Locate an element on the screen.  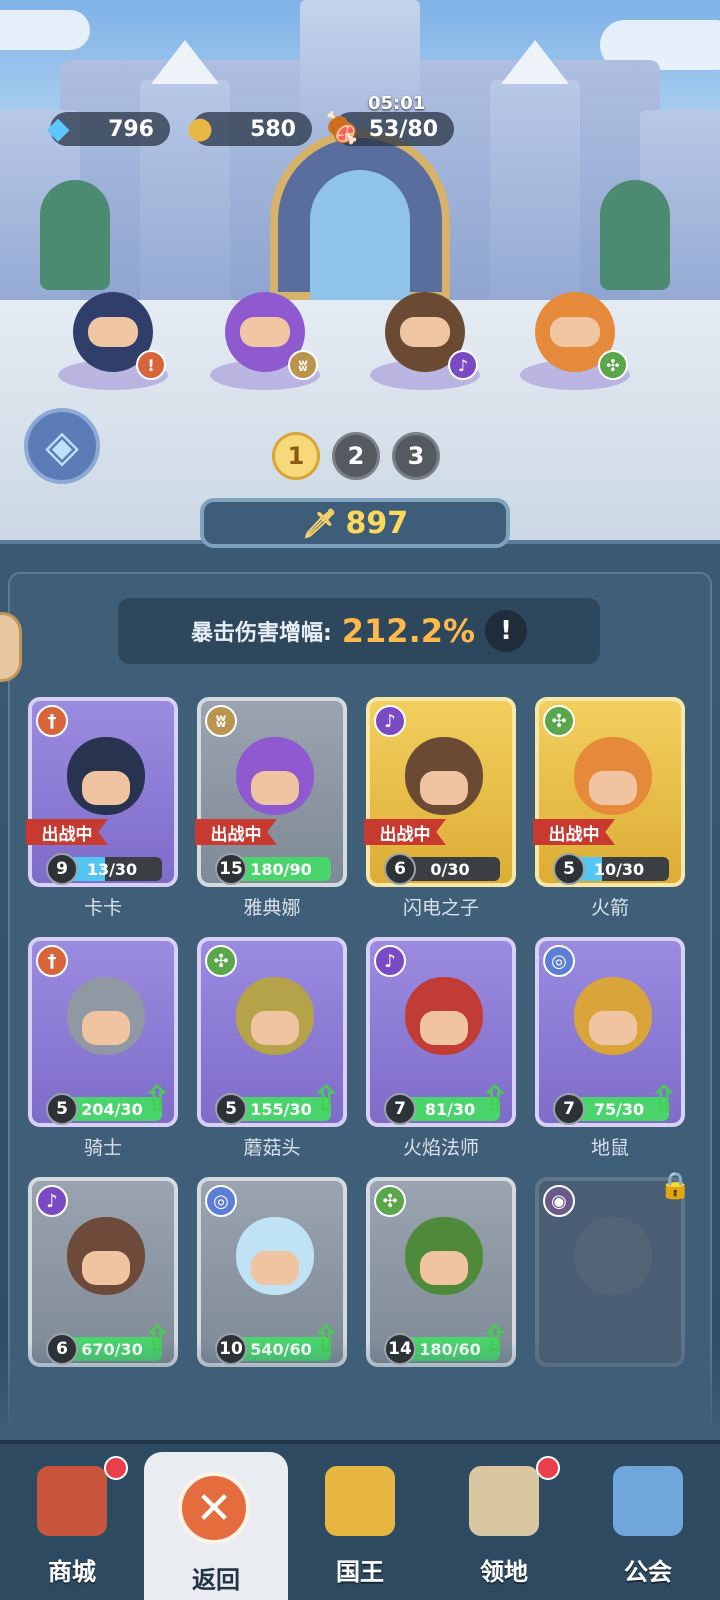
hero-level: 15 is located at coordinates (231, 869).